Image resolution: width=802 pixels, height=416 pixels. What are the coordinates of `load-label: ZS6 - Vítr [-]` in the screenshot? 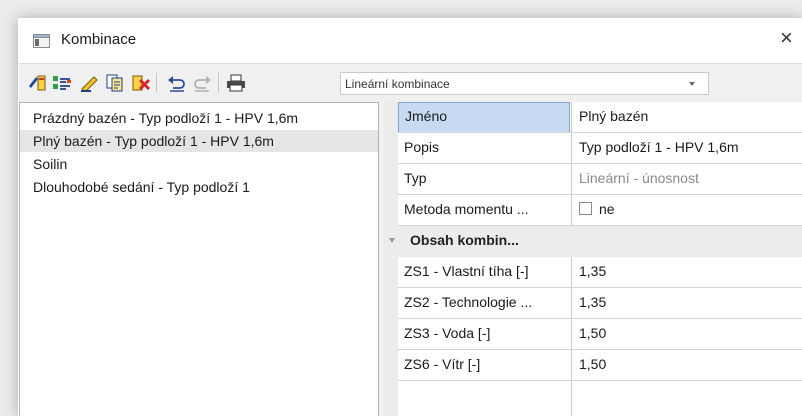 It's located at (442, 364).